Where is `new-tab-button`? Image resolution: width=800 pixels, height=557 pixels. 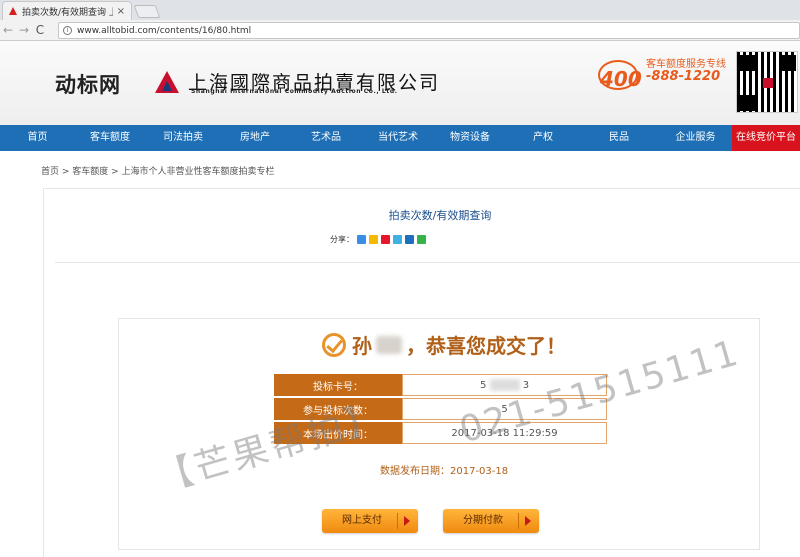
new-tab-button is located at coordinates (147, 11).